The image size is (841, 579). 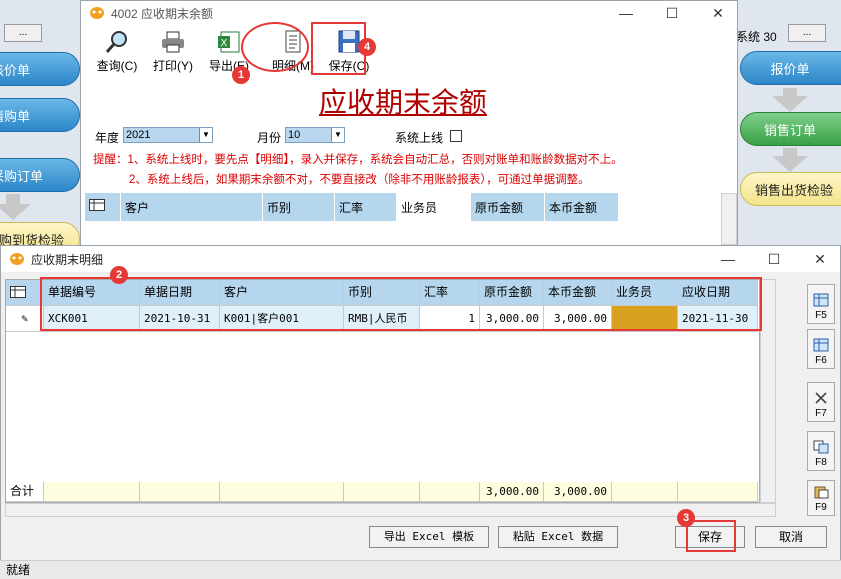 What do you see at coordinates (821, 413) in the screenshot?
I see `f7-label: F7` at bounding box center [821, 413].